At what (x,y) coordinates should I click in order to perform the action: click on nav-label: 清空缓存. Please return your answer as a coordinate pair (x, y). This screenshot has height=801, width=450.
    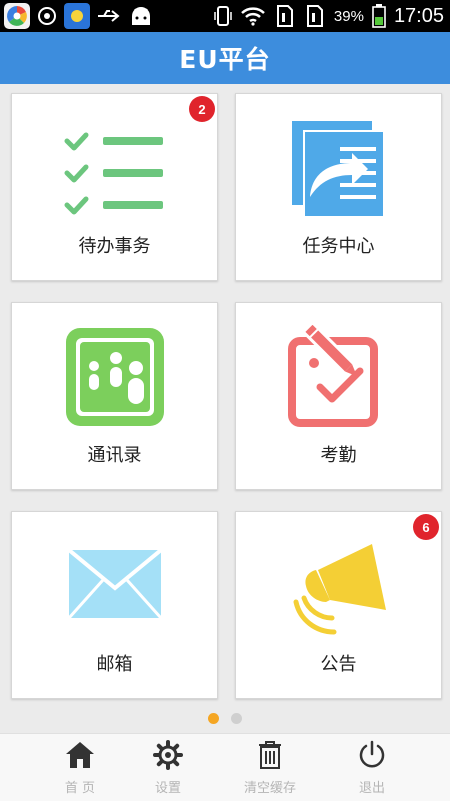
    Looking at the image, I should click on (269, 788).